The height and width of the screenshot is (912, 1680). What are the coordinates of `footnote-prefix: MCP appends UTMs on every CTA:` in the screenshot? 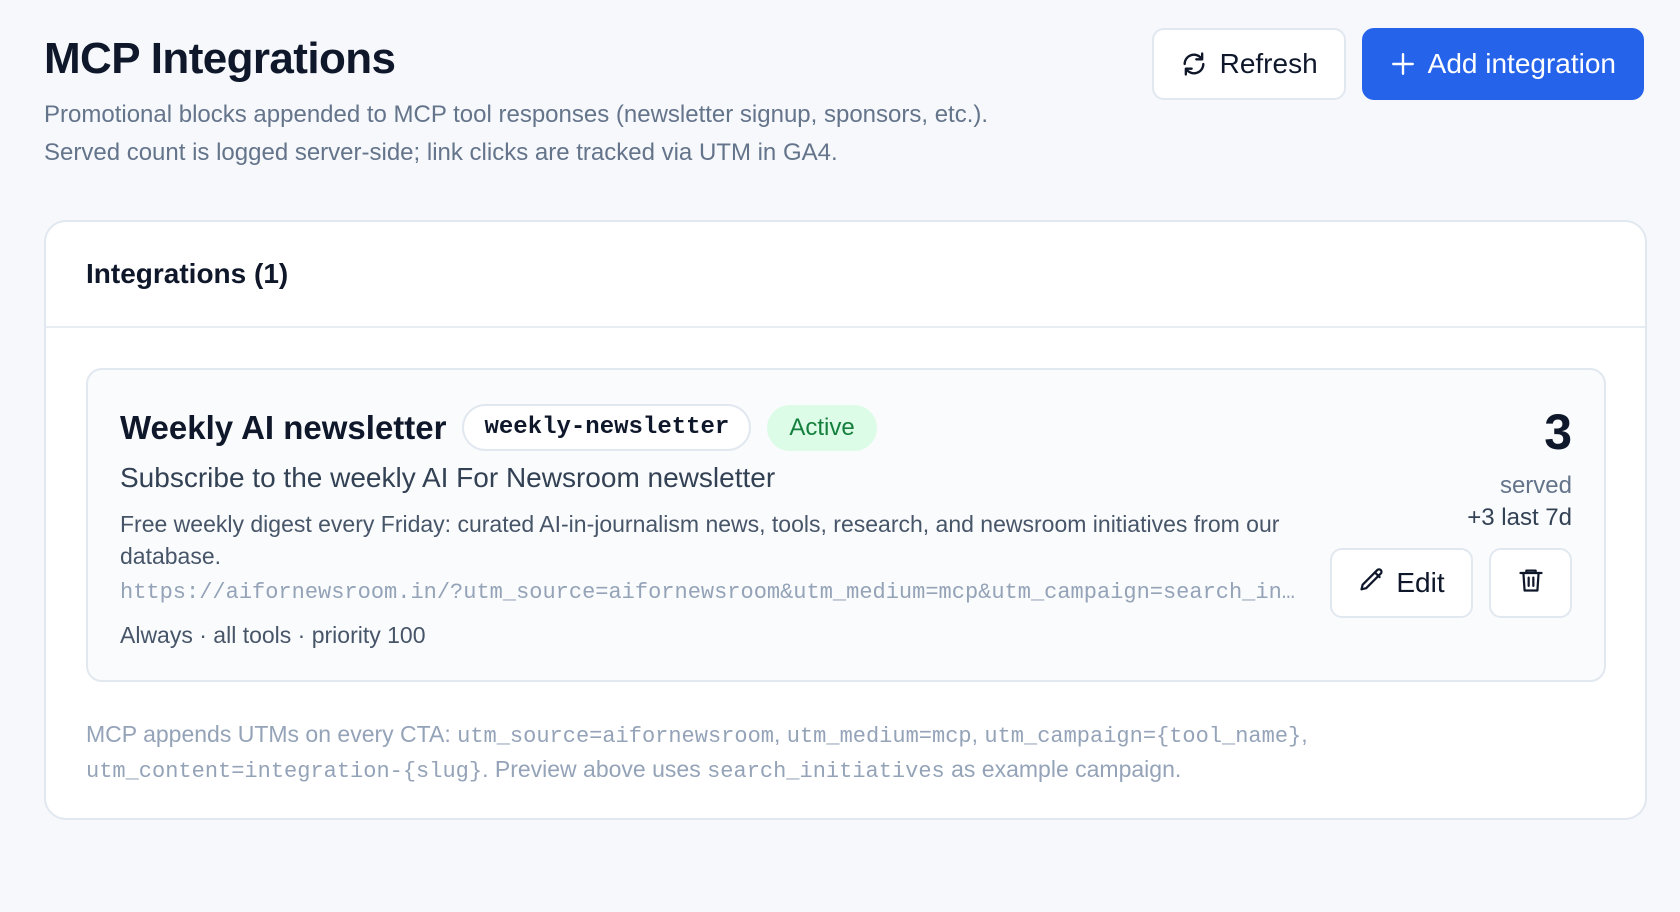 It's located at (272, 734).